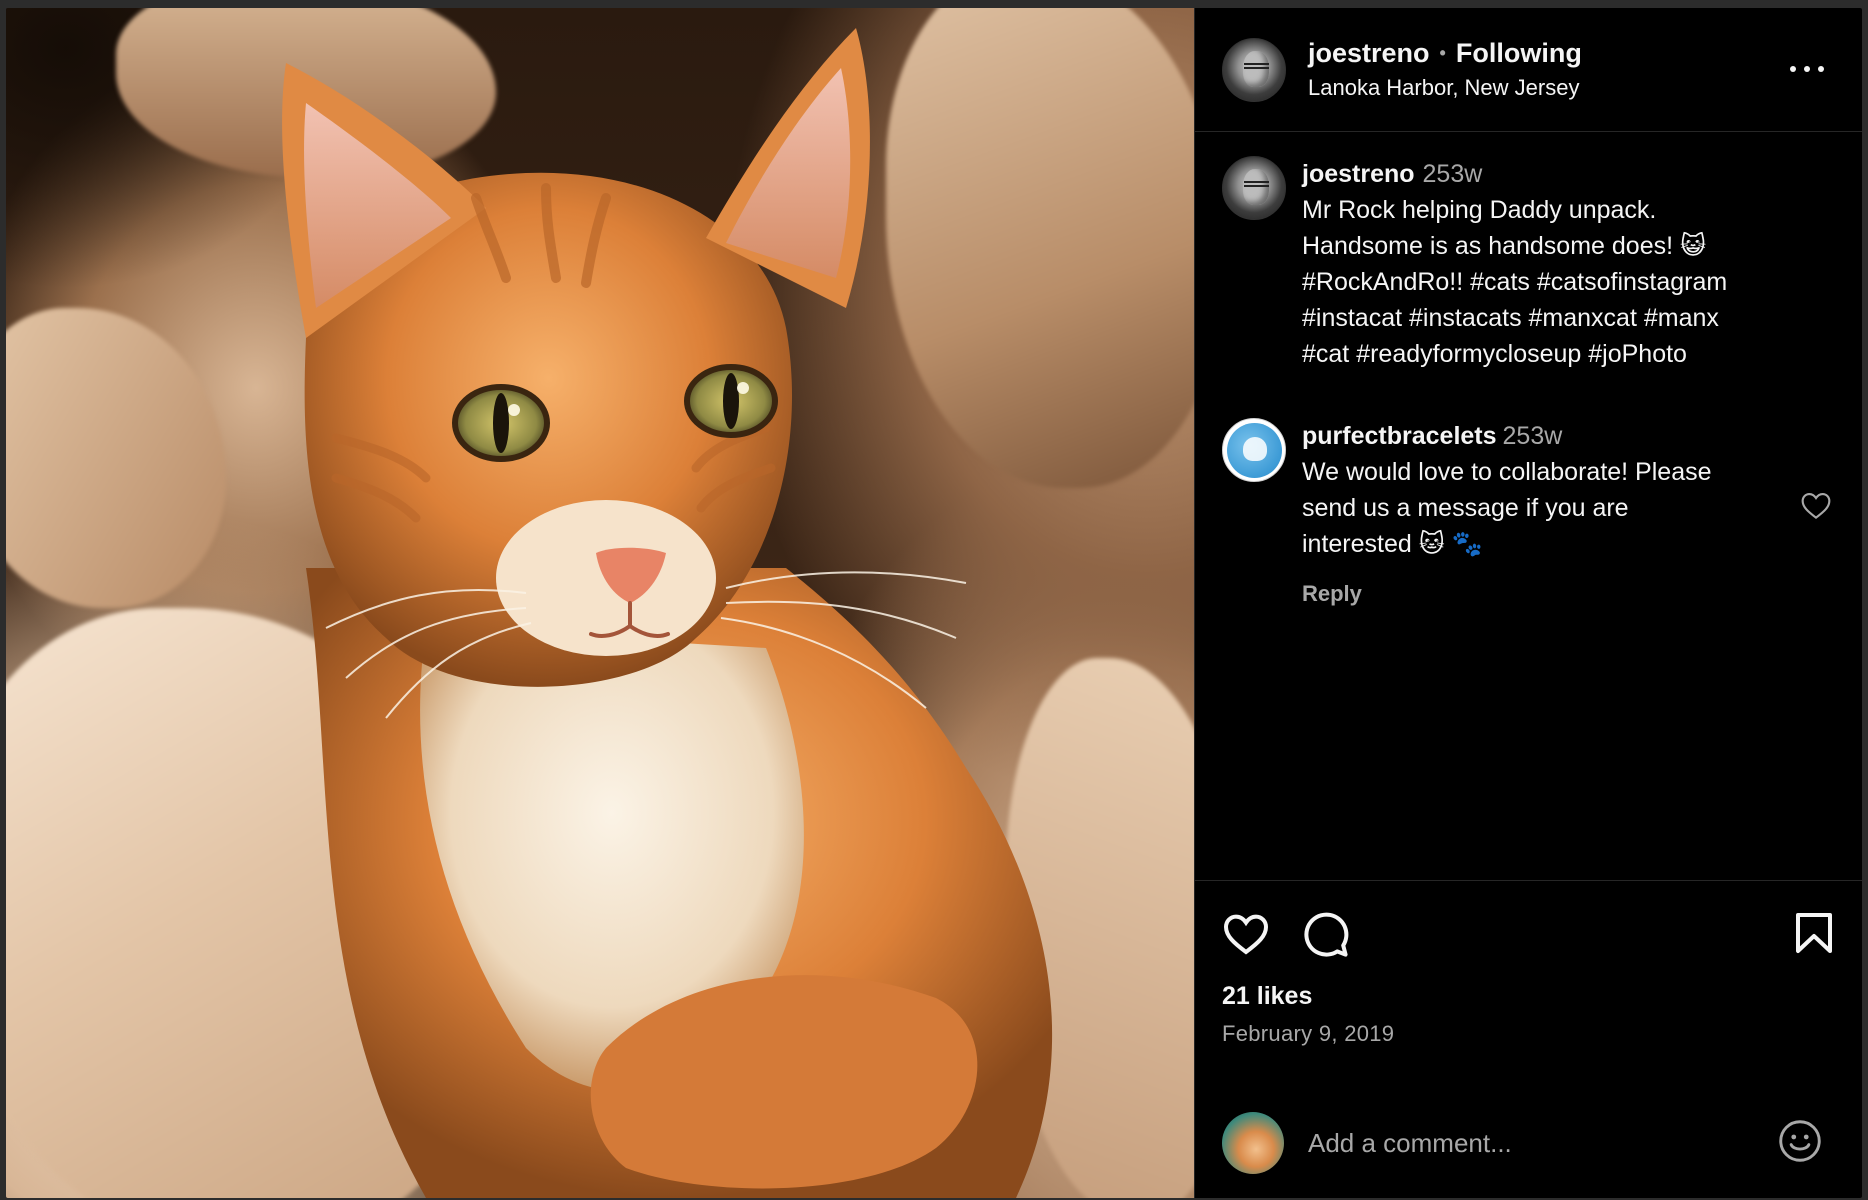  I want to click on caption-author-face, so click(1256, 187).